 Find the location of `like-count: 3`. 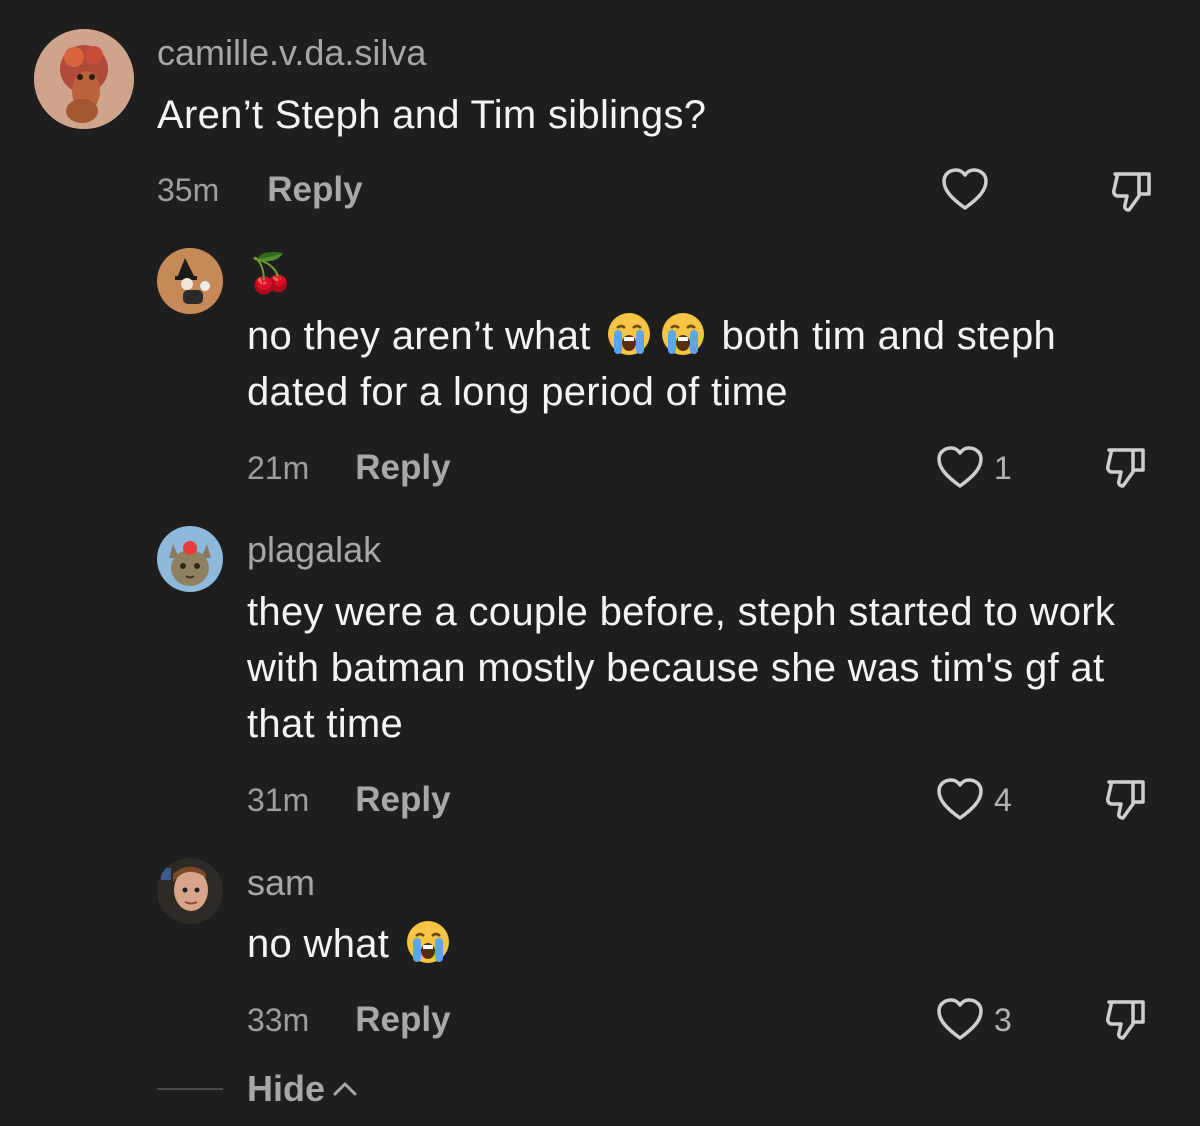

like-count: 3 is located at coordinates (1003, 1019).